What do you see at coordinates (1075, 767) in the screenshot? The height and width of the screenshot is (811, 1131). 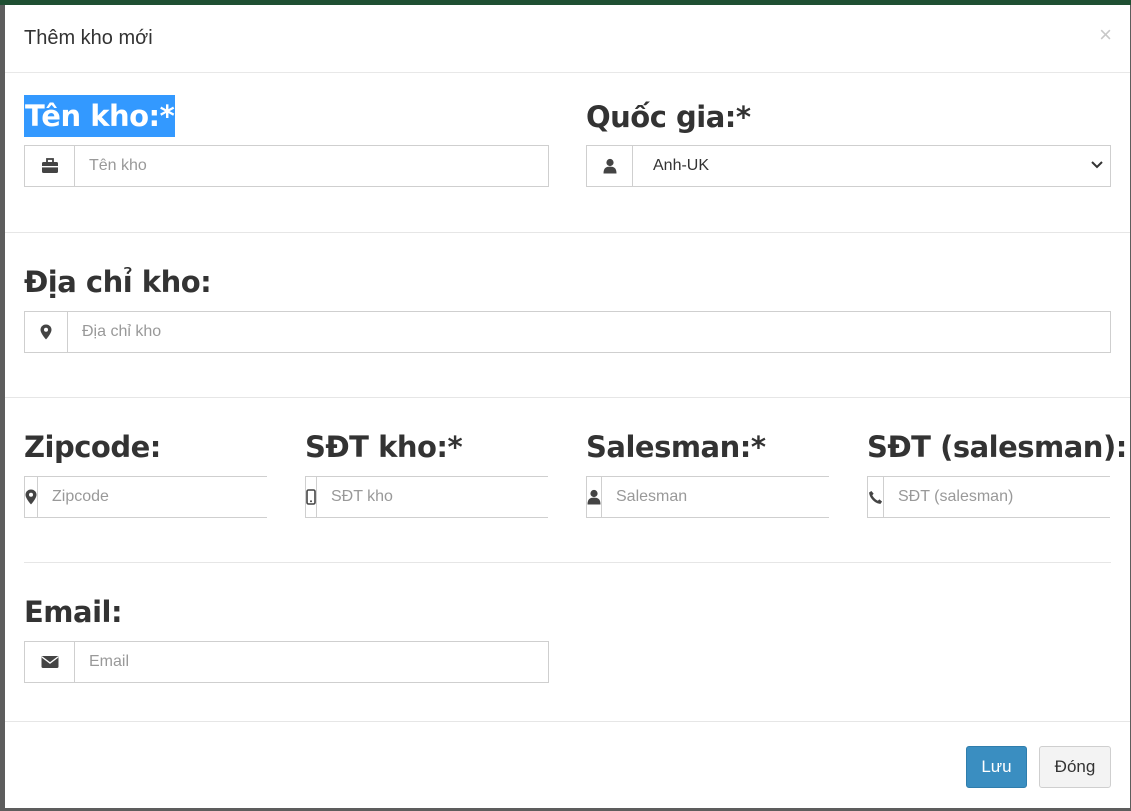 I see `close-button: Đóng` at bounding box center [1075, 767].